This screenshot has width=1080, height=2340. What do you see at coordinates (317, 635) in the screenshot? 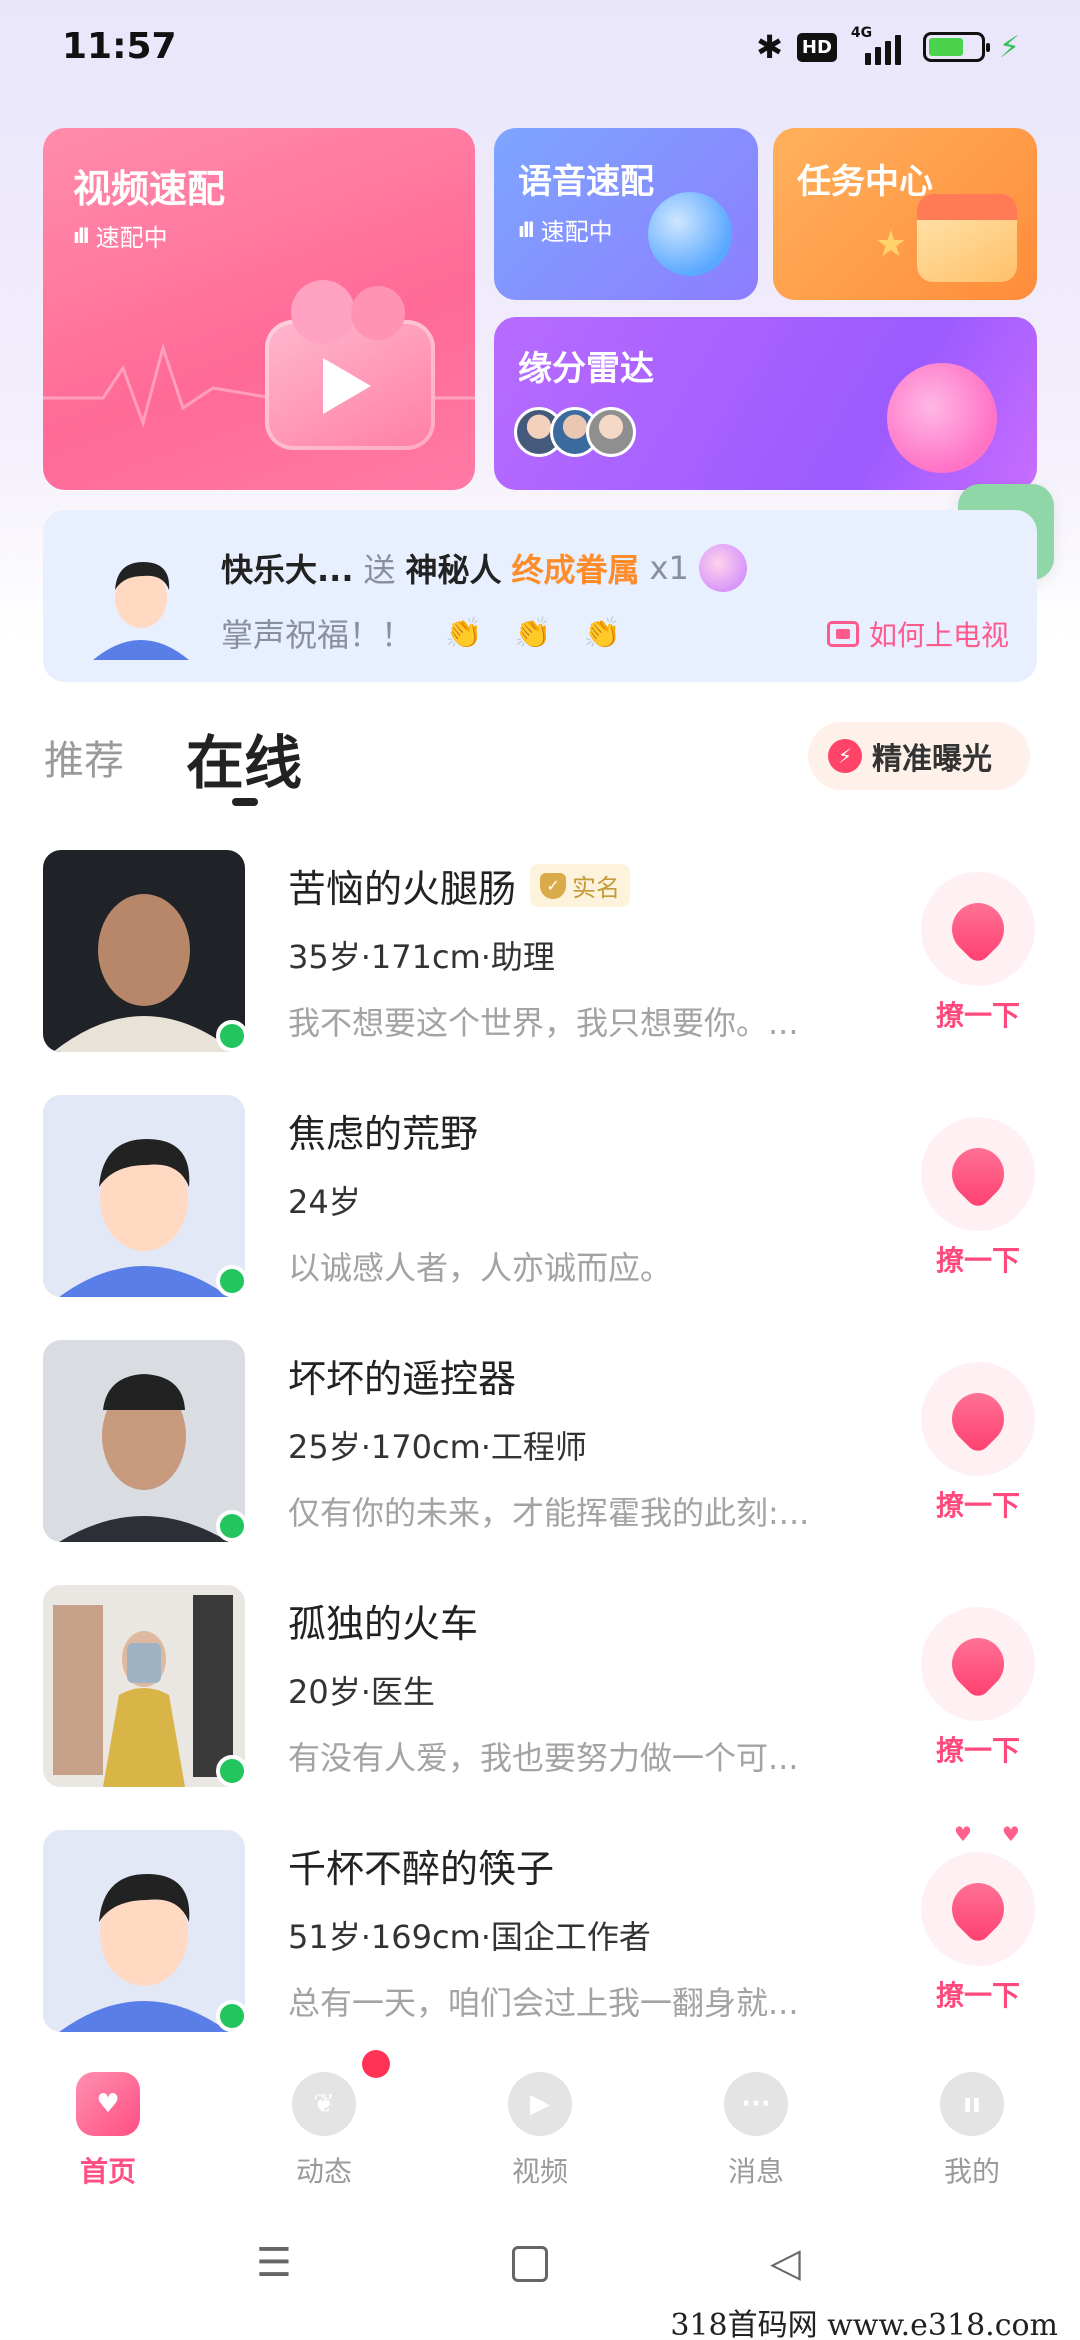
I see `gift-message: 掌声祝福！！` at bounding box center [317, 635].